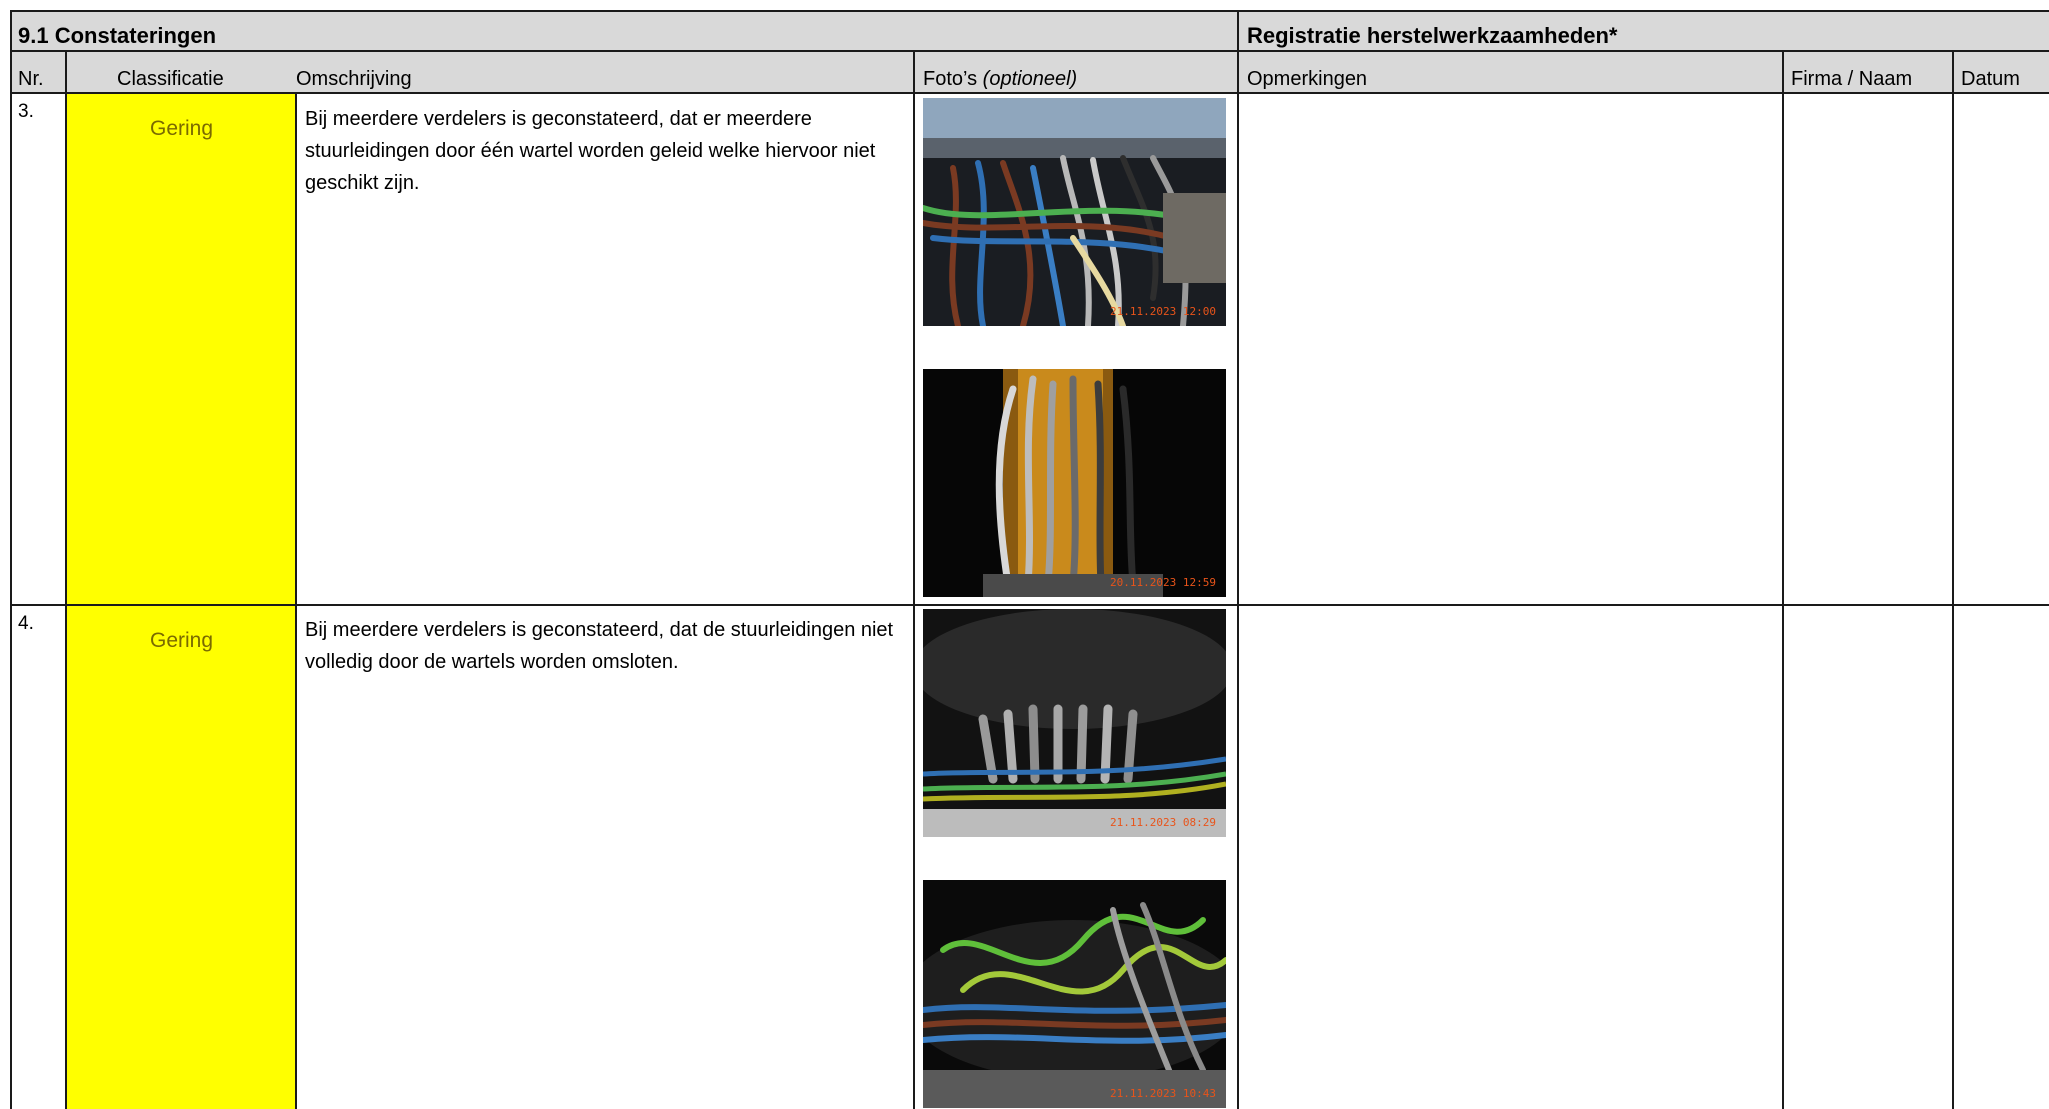  I want to click on fotos-optional-note: (optioneel), so click(1030, 79).